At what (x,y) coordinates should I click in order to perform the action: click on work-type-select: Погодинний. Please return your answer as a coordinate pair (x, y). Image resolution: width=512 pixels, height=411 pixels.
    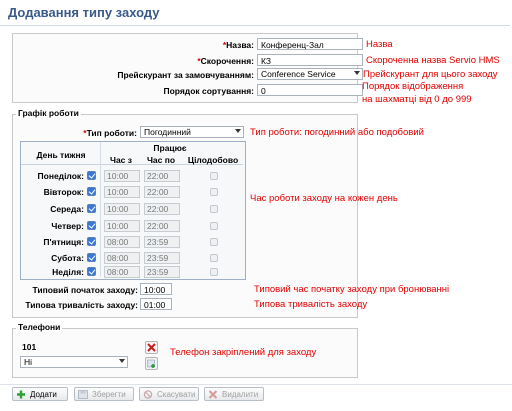
    Looking at the image, I should click on (192, 132).